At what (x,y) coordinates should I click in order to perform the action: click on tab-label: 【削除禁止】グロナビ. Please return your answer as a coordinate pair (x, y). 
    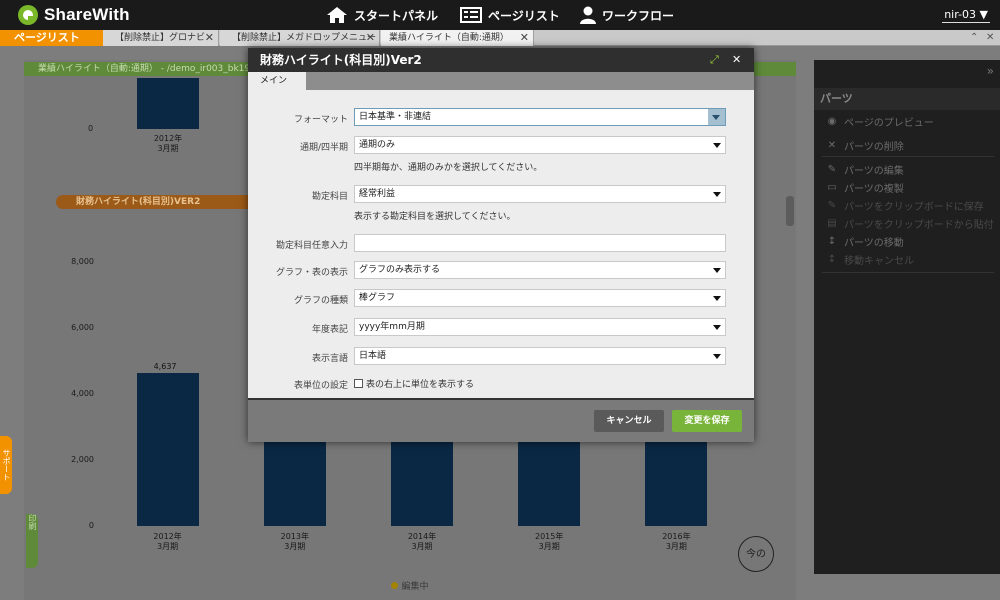
    Looking at the image, I should click on (160, 38).